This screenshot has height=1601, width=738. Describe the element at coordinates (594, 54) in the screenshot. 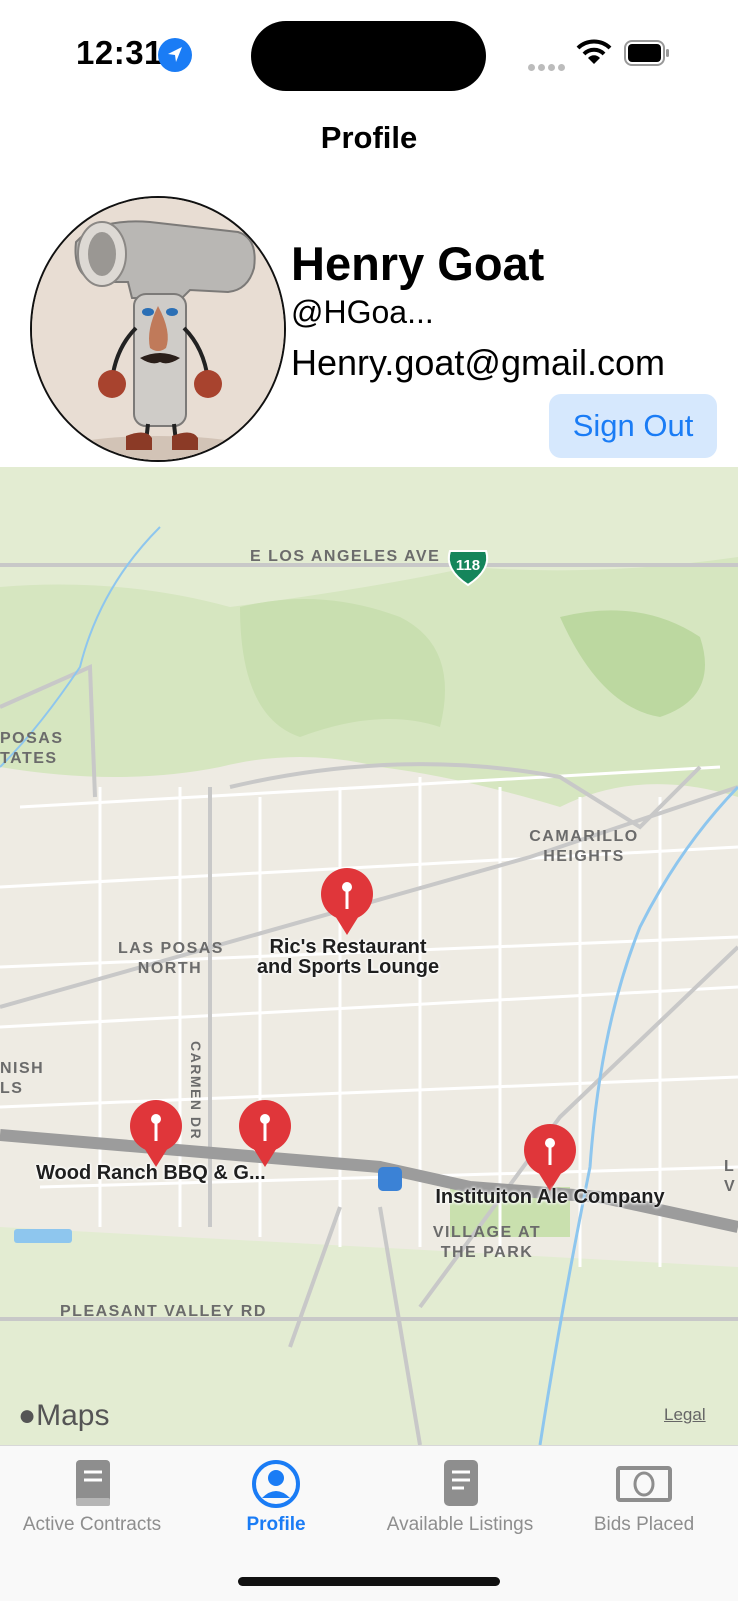

I see `wifi-icon` at that location.